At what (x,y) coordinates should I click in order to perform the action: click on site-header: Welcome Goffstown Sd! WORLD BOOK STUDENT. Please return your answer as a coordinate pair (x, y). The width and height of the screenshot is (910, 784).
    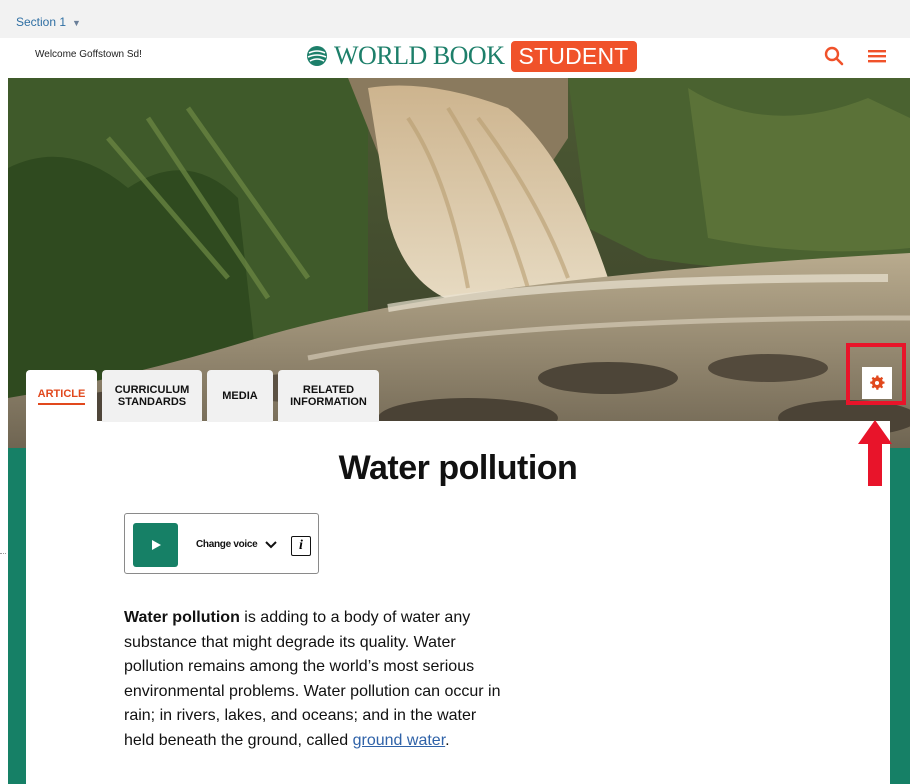
    Looking at the image, I should click on (459, 58).